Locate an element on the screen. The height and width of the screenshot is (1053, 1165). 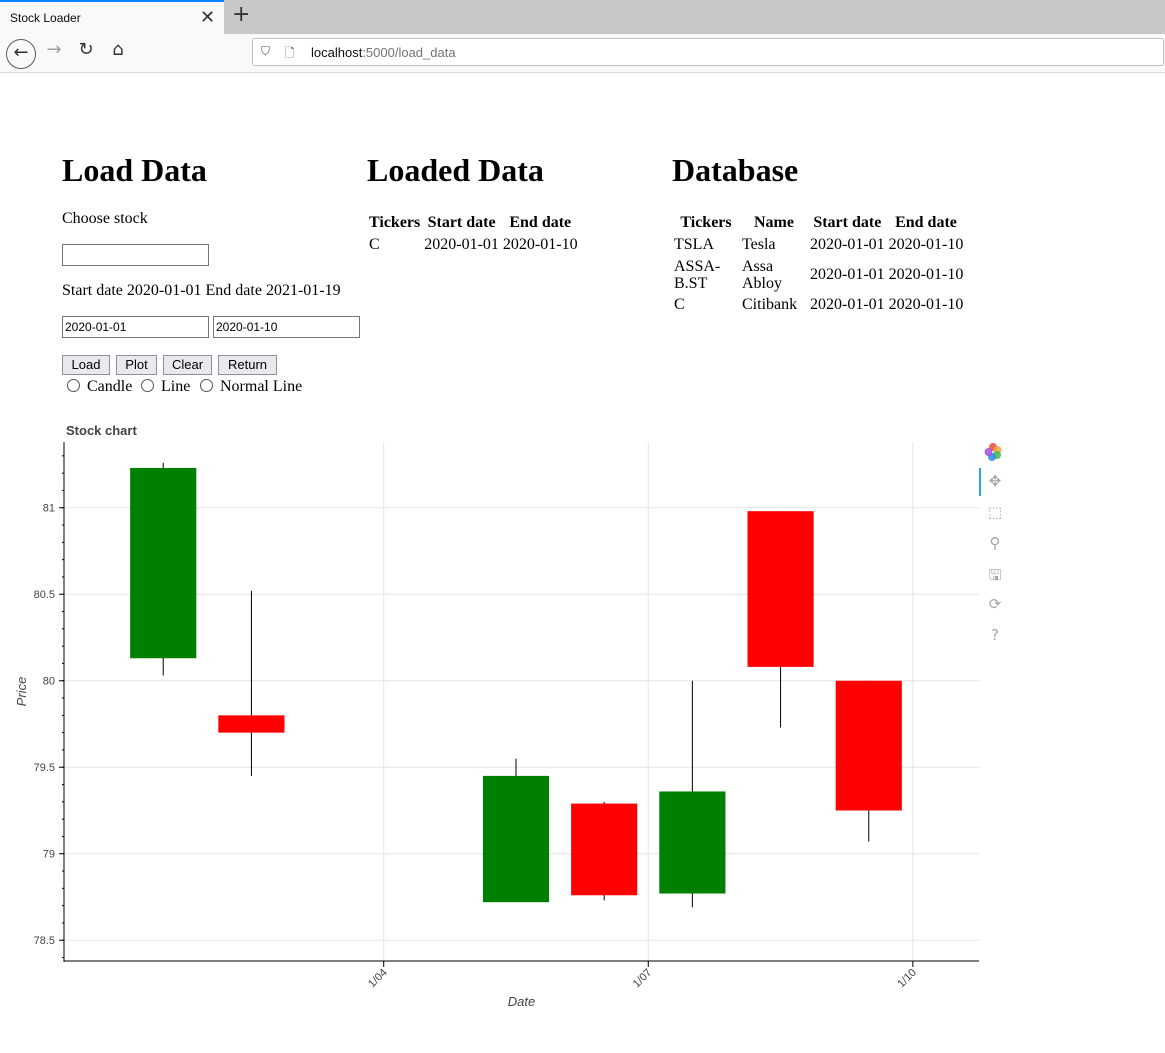
chart-title: Stock chart is located at coordinates (101, 430).